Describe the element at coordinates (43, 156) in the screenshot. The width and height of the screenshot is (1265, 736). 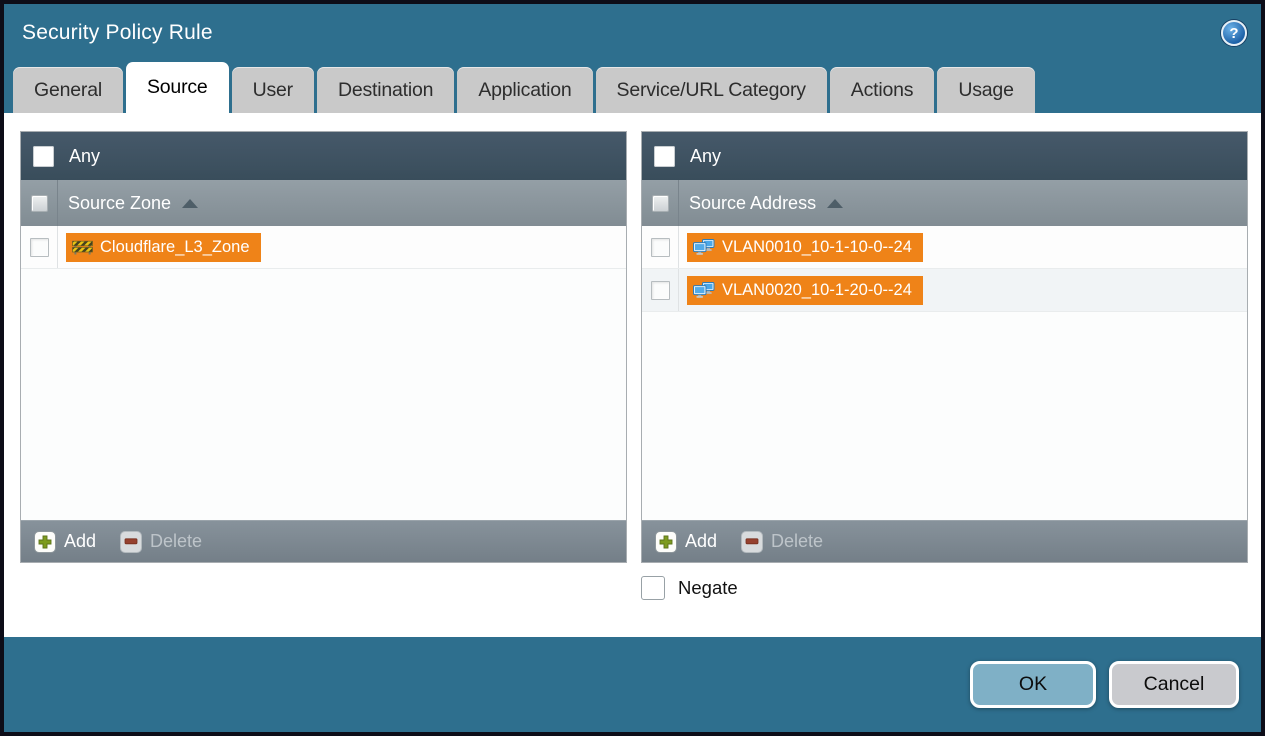
I see `source-zone-any-checkbox` at that location.